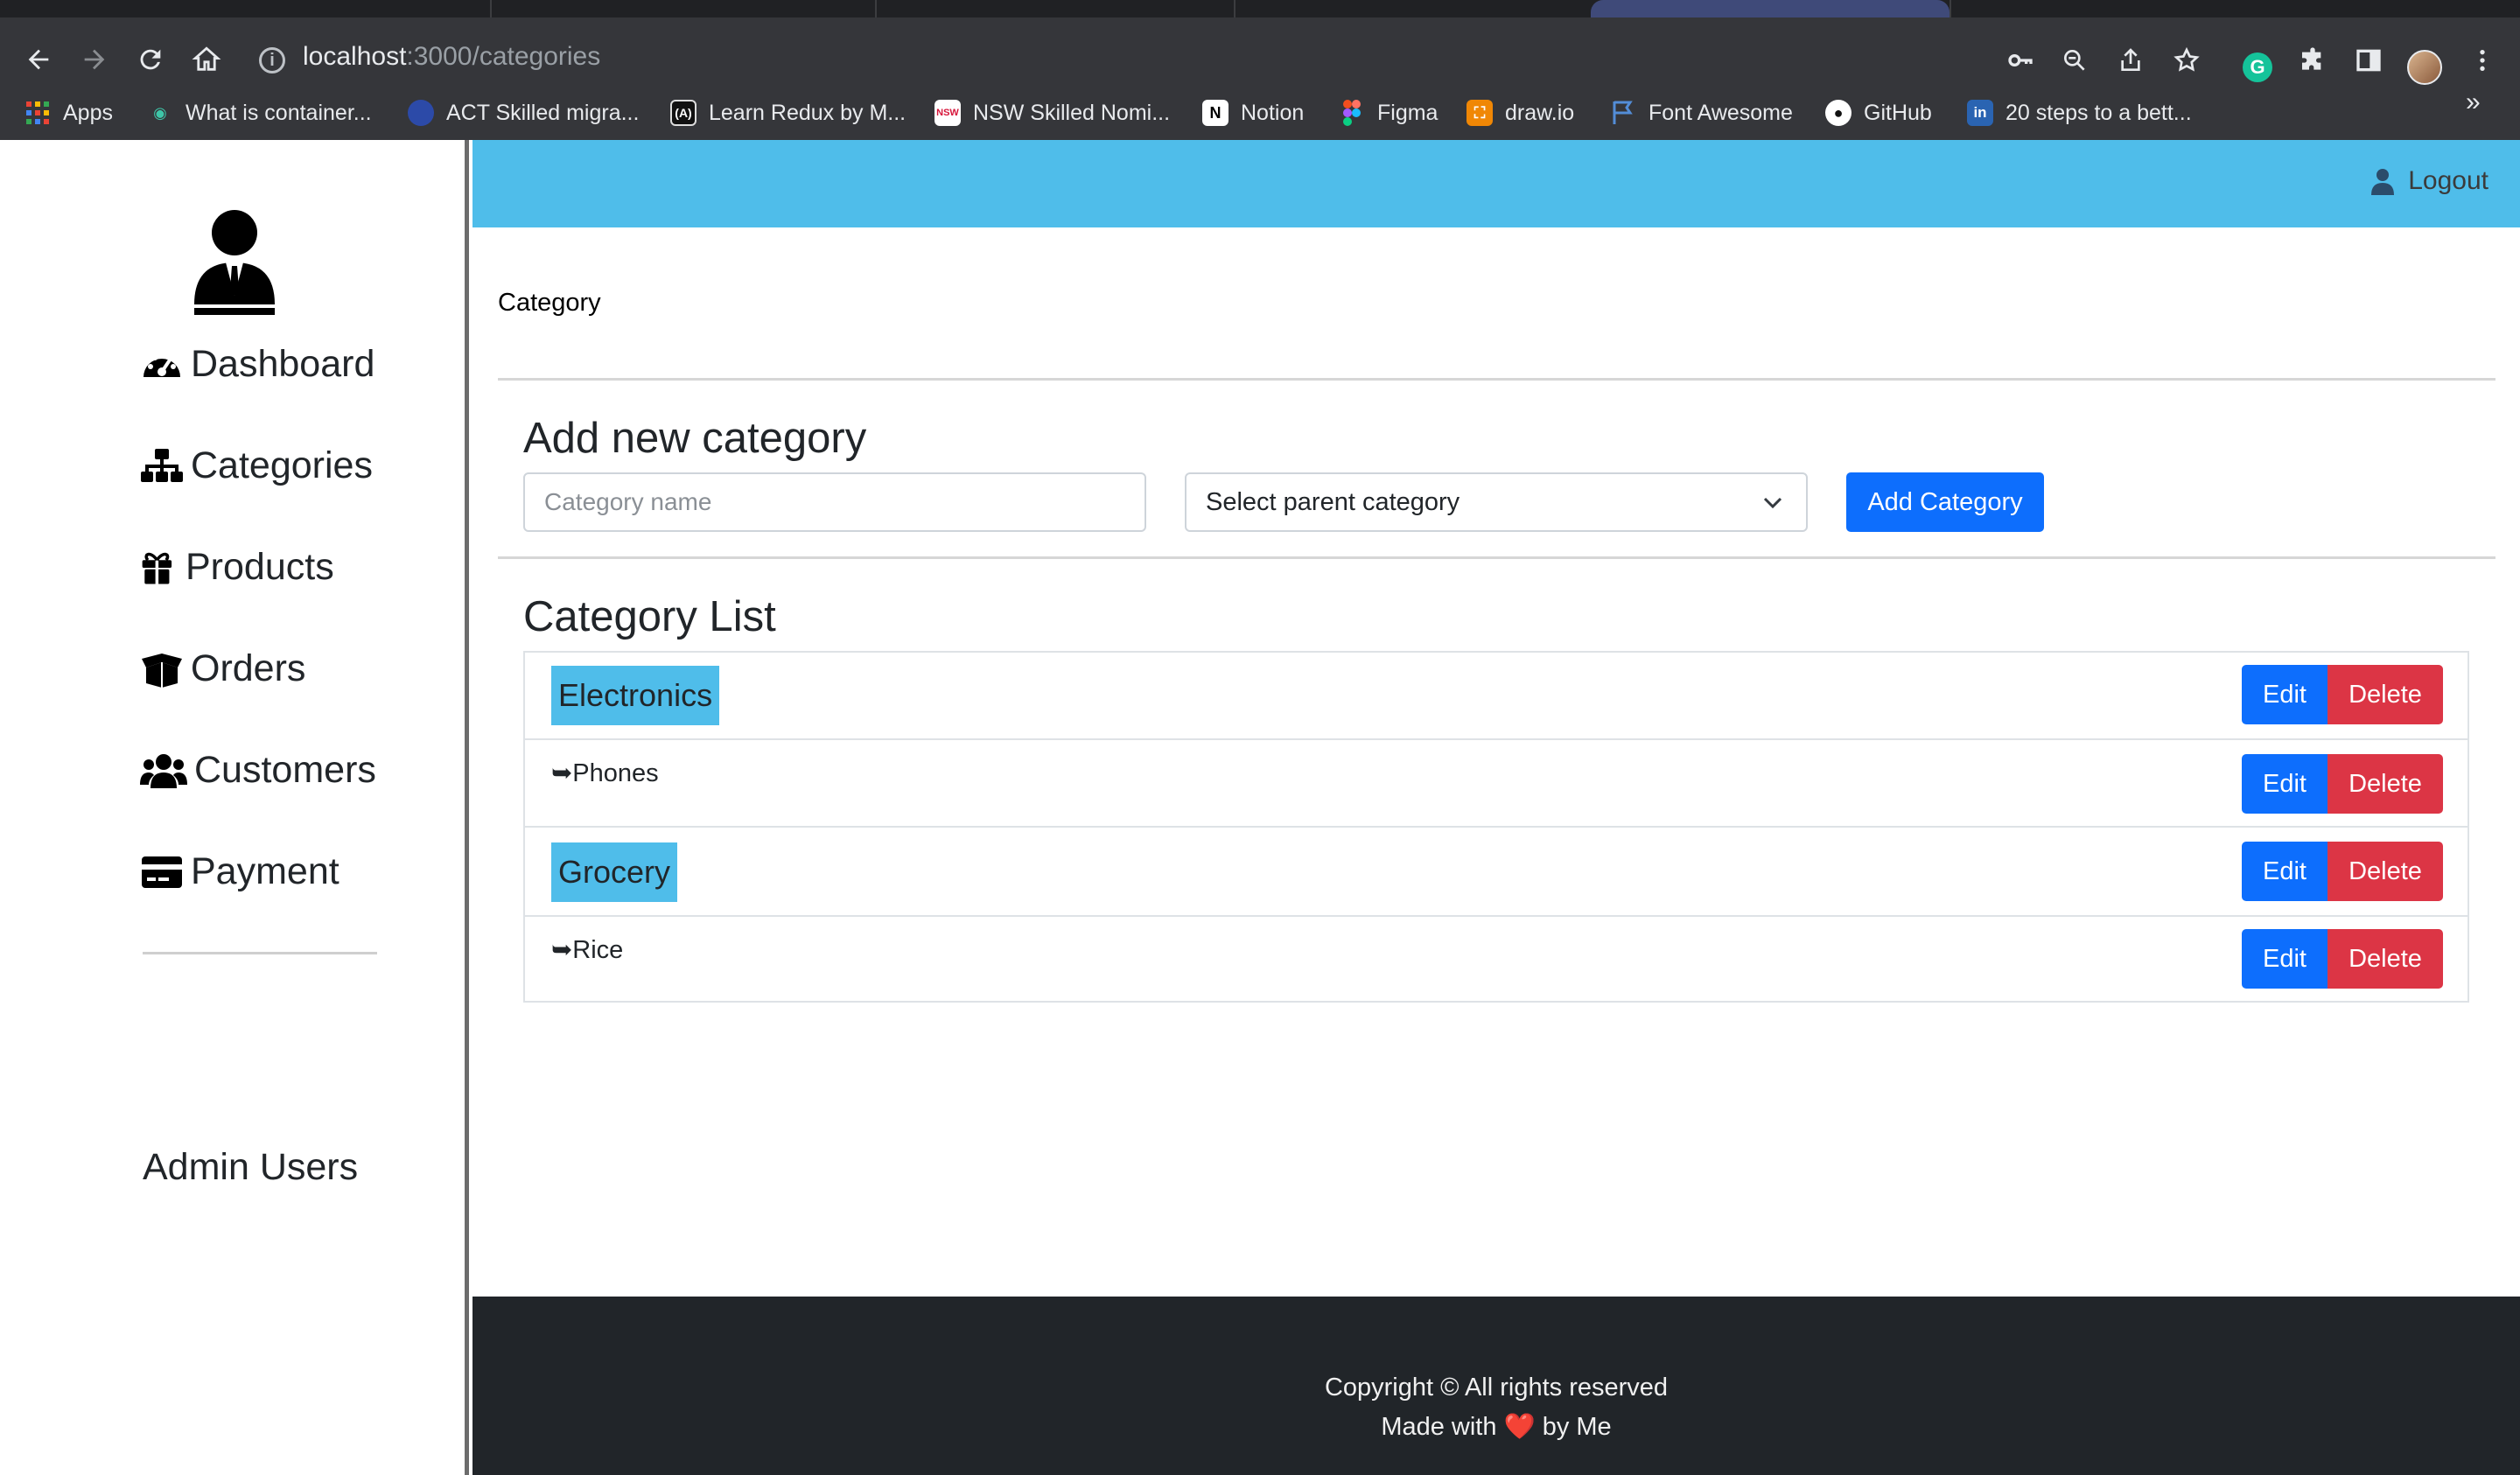 The height and width of the screenshot is (1475, 2520). Describe the element at coordinates (283, 364) in the screenshot. I see `sidebar-item-label: Dashboard` at that location.